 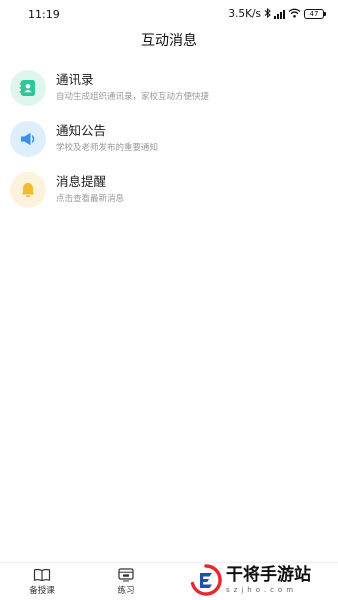 What do you see at coordinates (28, 189) in the screenshot?
I see `bell-icon` at bounding box center [28, 189].